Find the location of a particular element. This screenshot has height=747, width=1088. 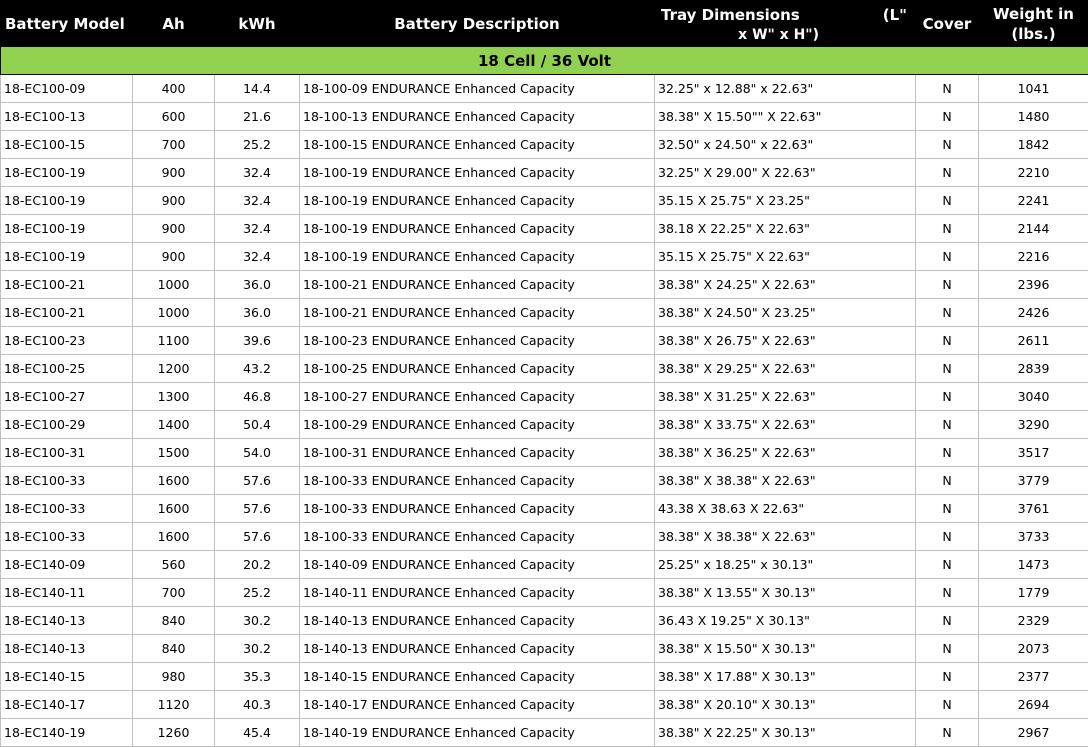

cell-battery-description: 18-140-17 ENDURANCE Enhanced Capacity is located at coordinates (477, 704).